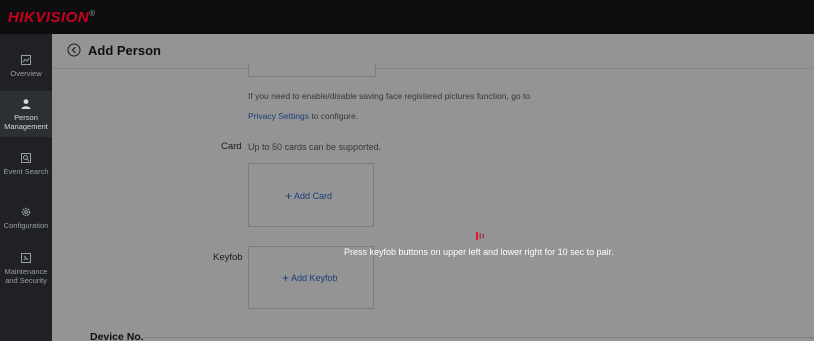 The width and height of the screenshot is (814, 343). I want to click on sidebar-item-label: Configuration, so click(26, 225).